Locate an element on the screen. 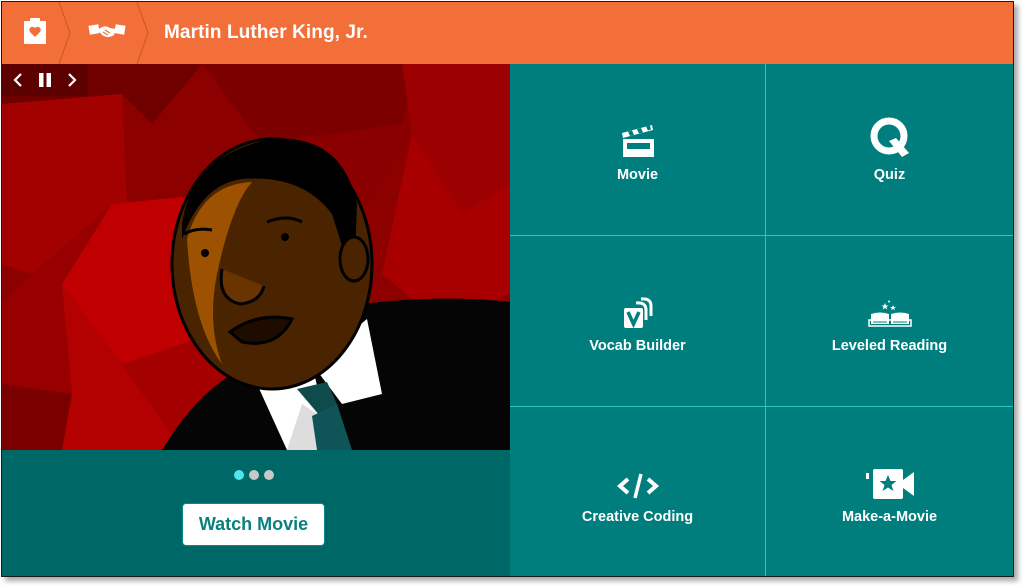 The width and height of the screenshot is (1023, 586). pause-icon is located at coordinates (45, 80).